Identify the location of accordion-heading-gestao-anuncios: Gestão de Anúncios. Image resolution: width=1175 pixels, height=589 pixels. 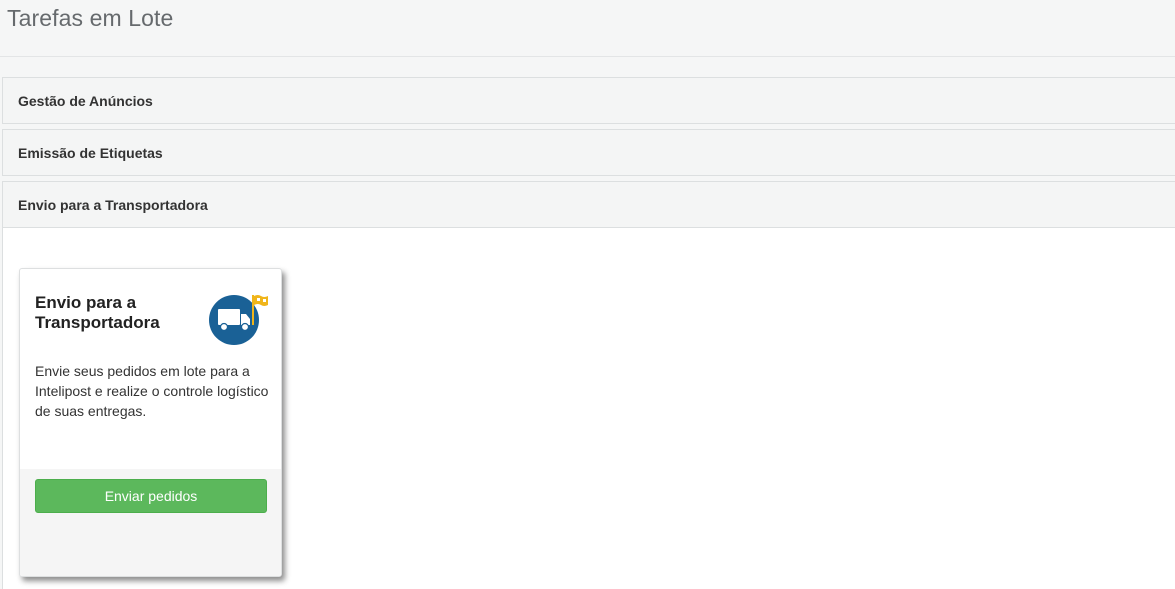
(589, 101).